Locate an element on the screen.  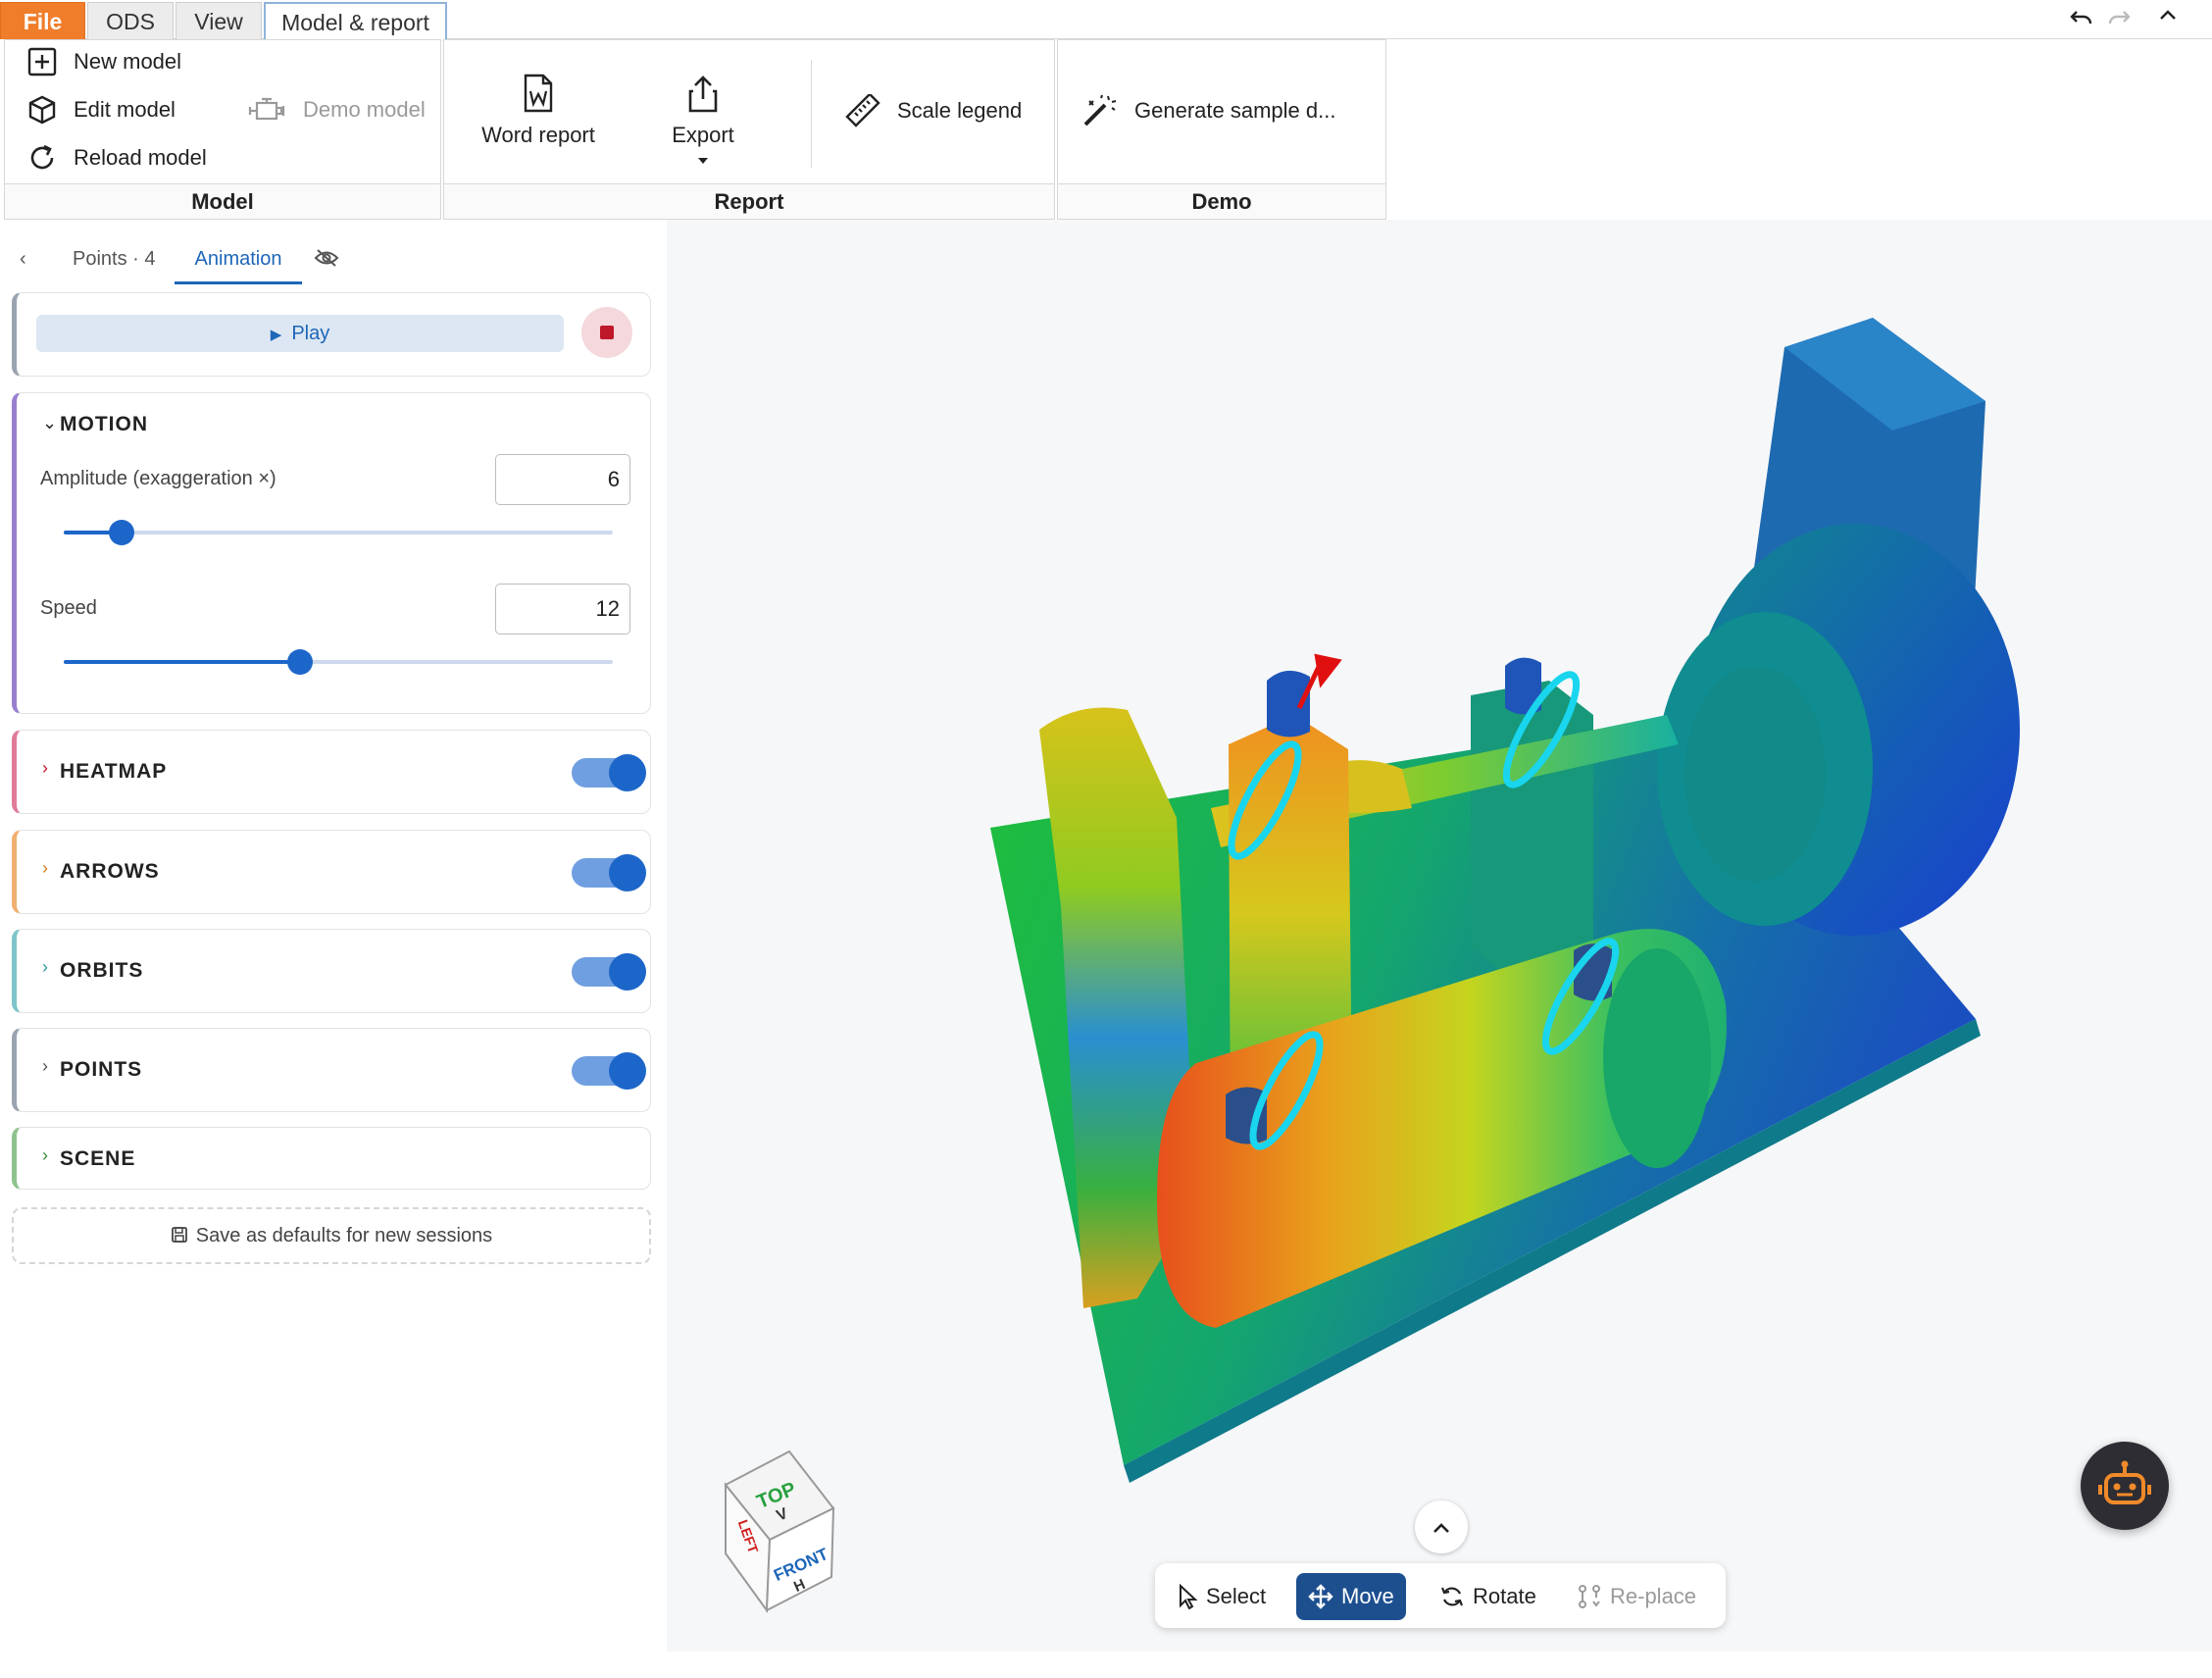
speed-slider-fill is located at coordinates (182, 662).